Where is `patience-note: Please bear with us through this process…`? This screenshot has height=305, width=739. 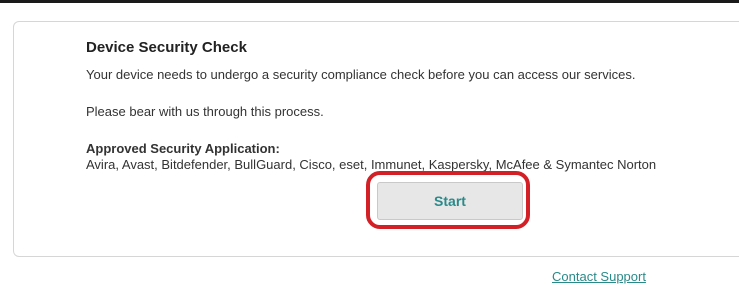
patience-note: Please bear with us through this process… is located at coordinates (205, 111).